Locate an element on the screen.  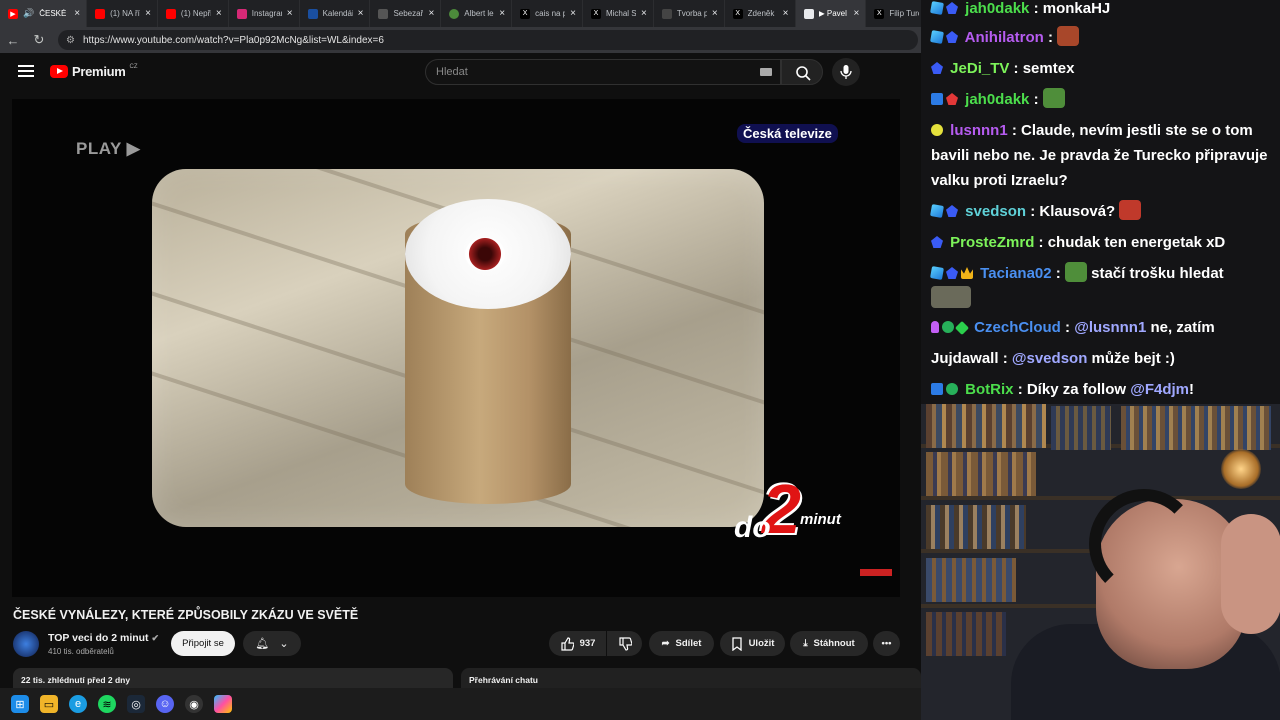
subscribe-badge is located at coordinates (876, 572).